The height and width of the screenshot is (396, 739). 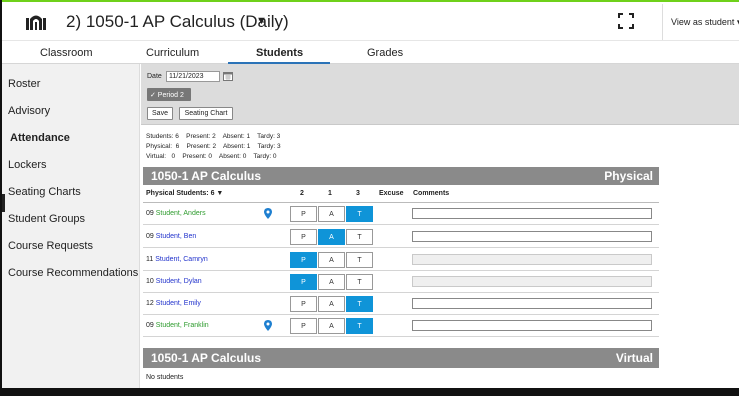 What do you see at coordinates (154, 76) in the screenshot?
I see `date-label: Date` at bounding box center [154, 76].